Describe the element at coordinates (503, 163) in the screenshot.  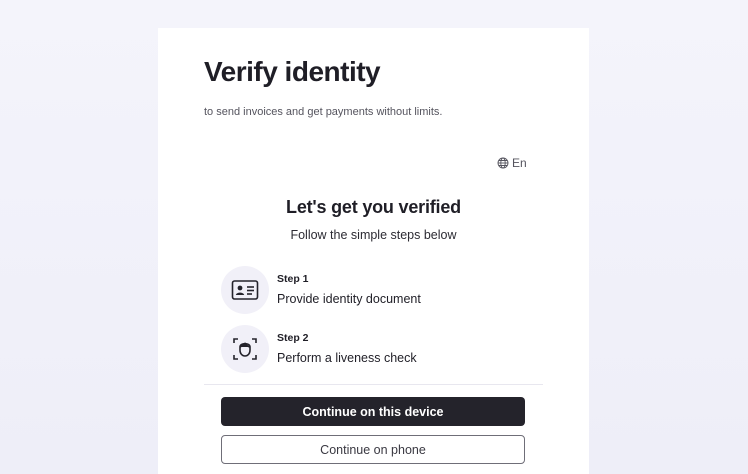
I see `globe-icon` at that location.